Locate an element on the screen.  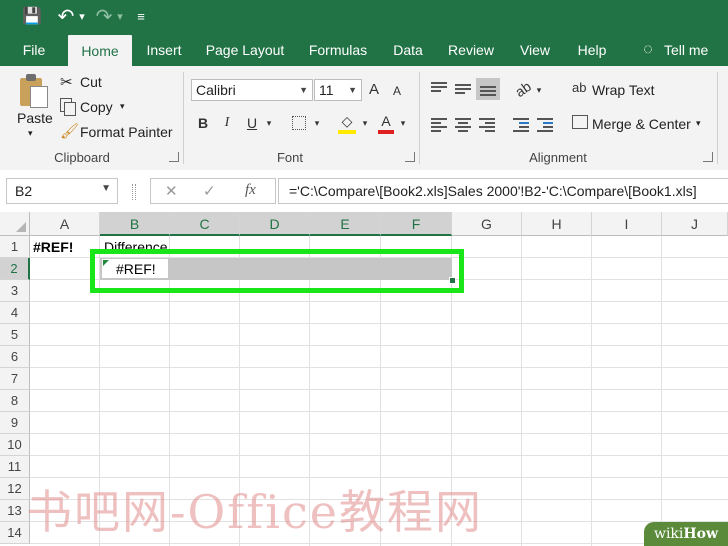
tab-file: File is located at coordinates (34, 50).